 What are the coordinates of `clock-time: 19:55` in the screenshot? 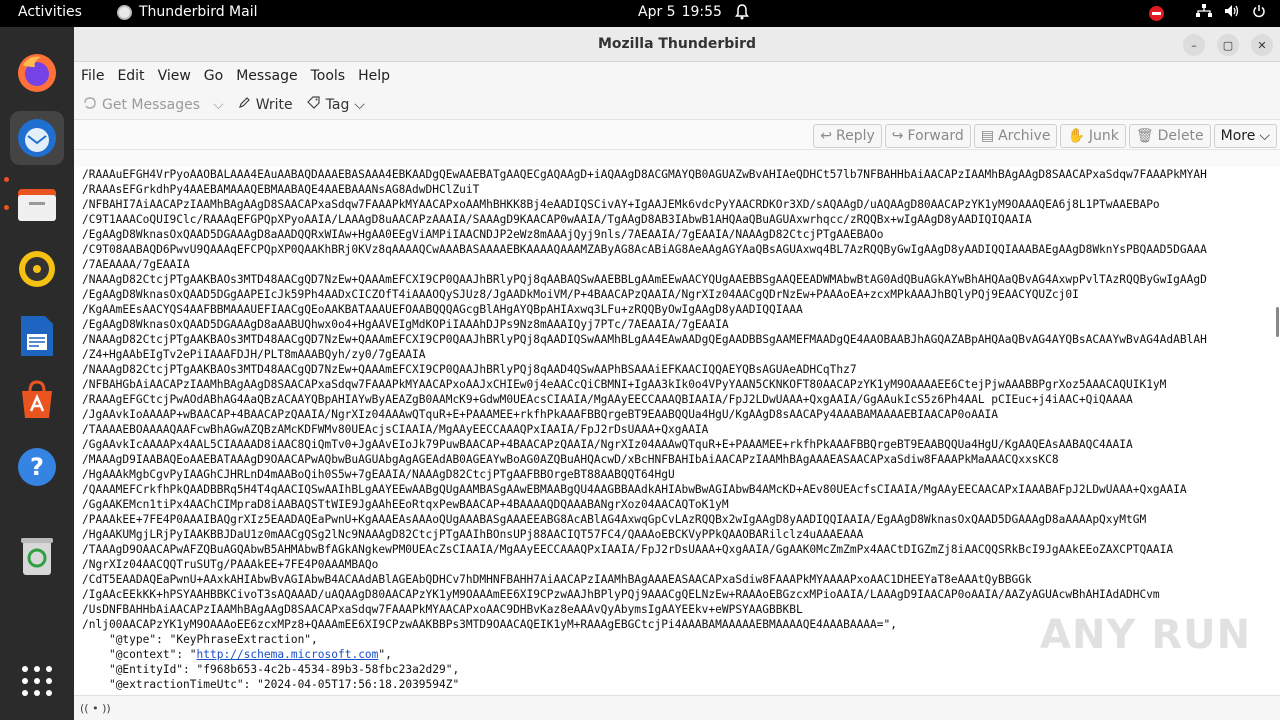 It's located at (701, 12).